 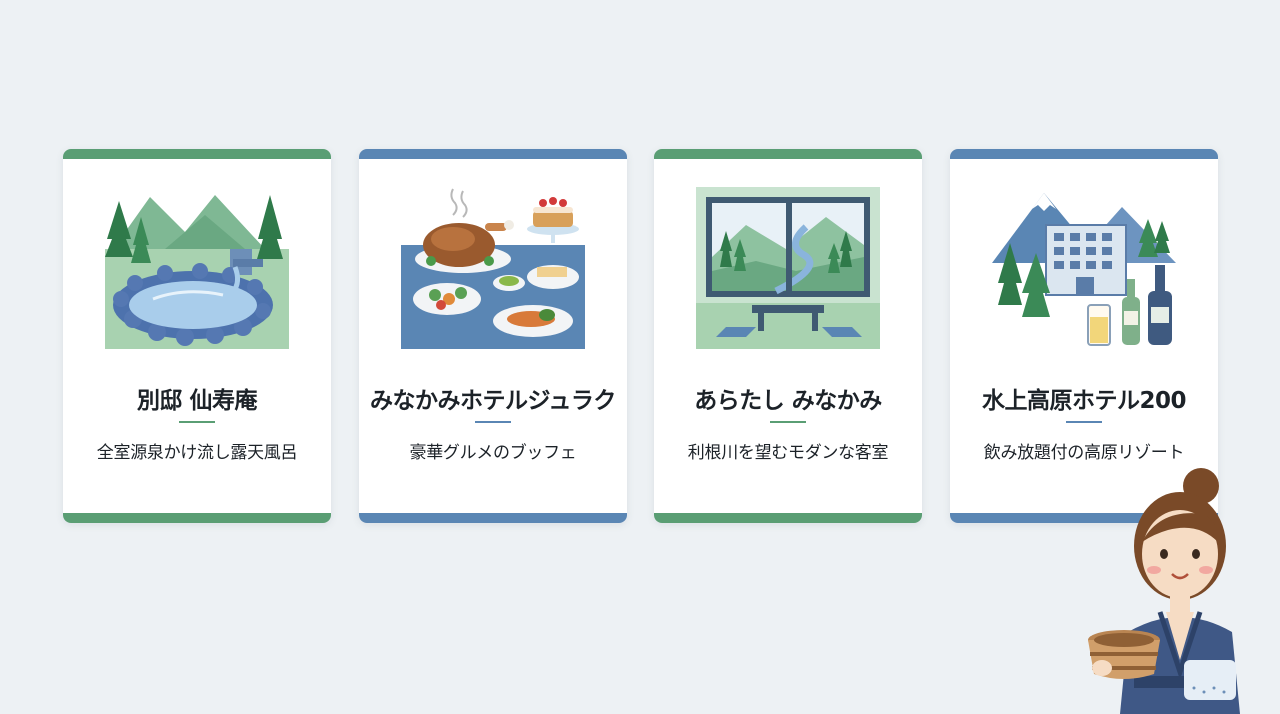 I want to click on hotel-name: 水上高原ホテル200, so click(x=1084, y=401).